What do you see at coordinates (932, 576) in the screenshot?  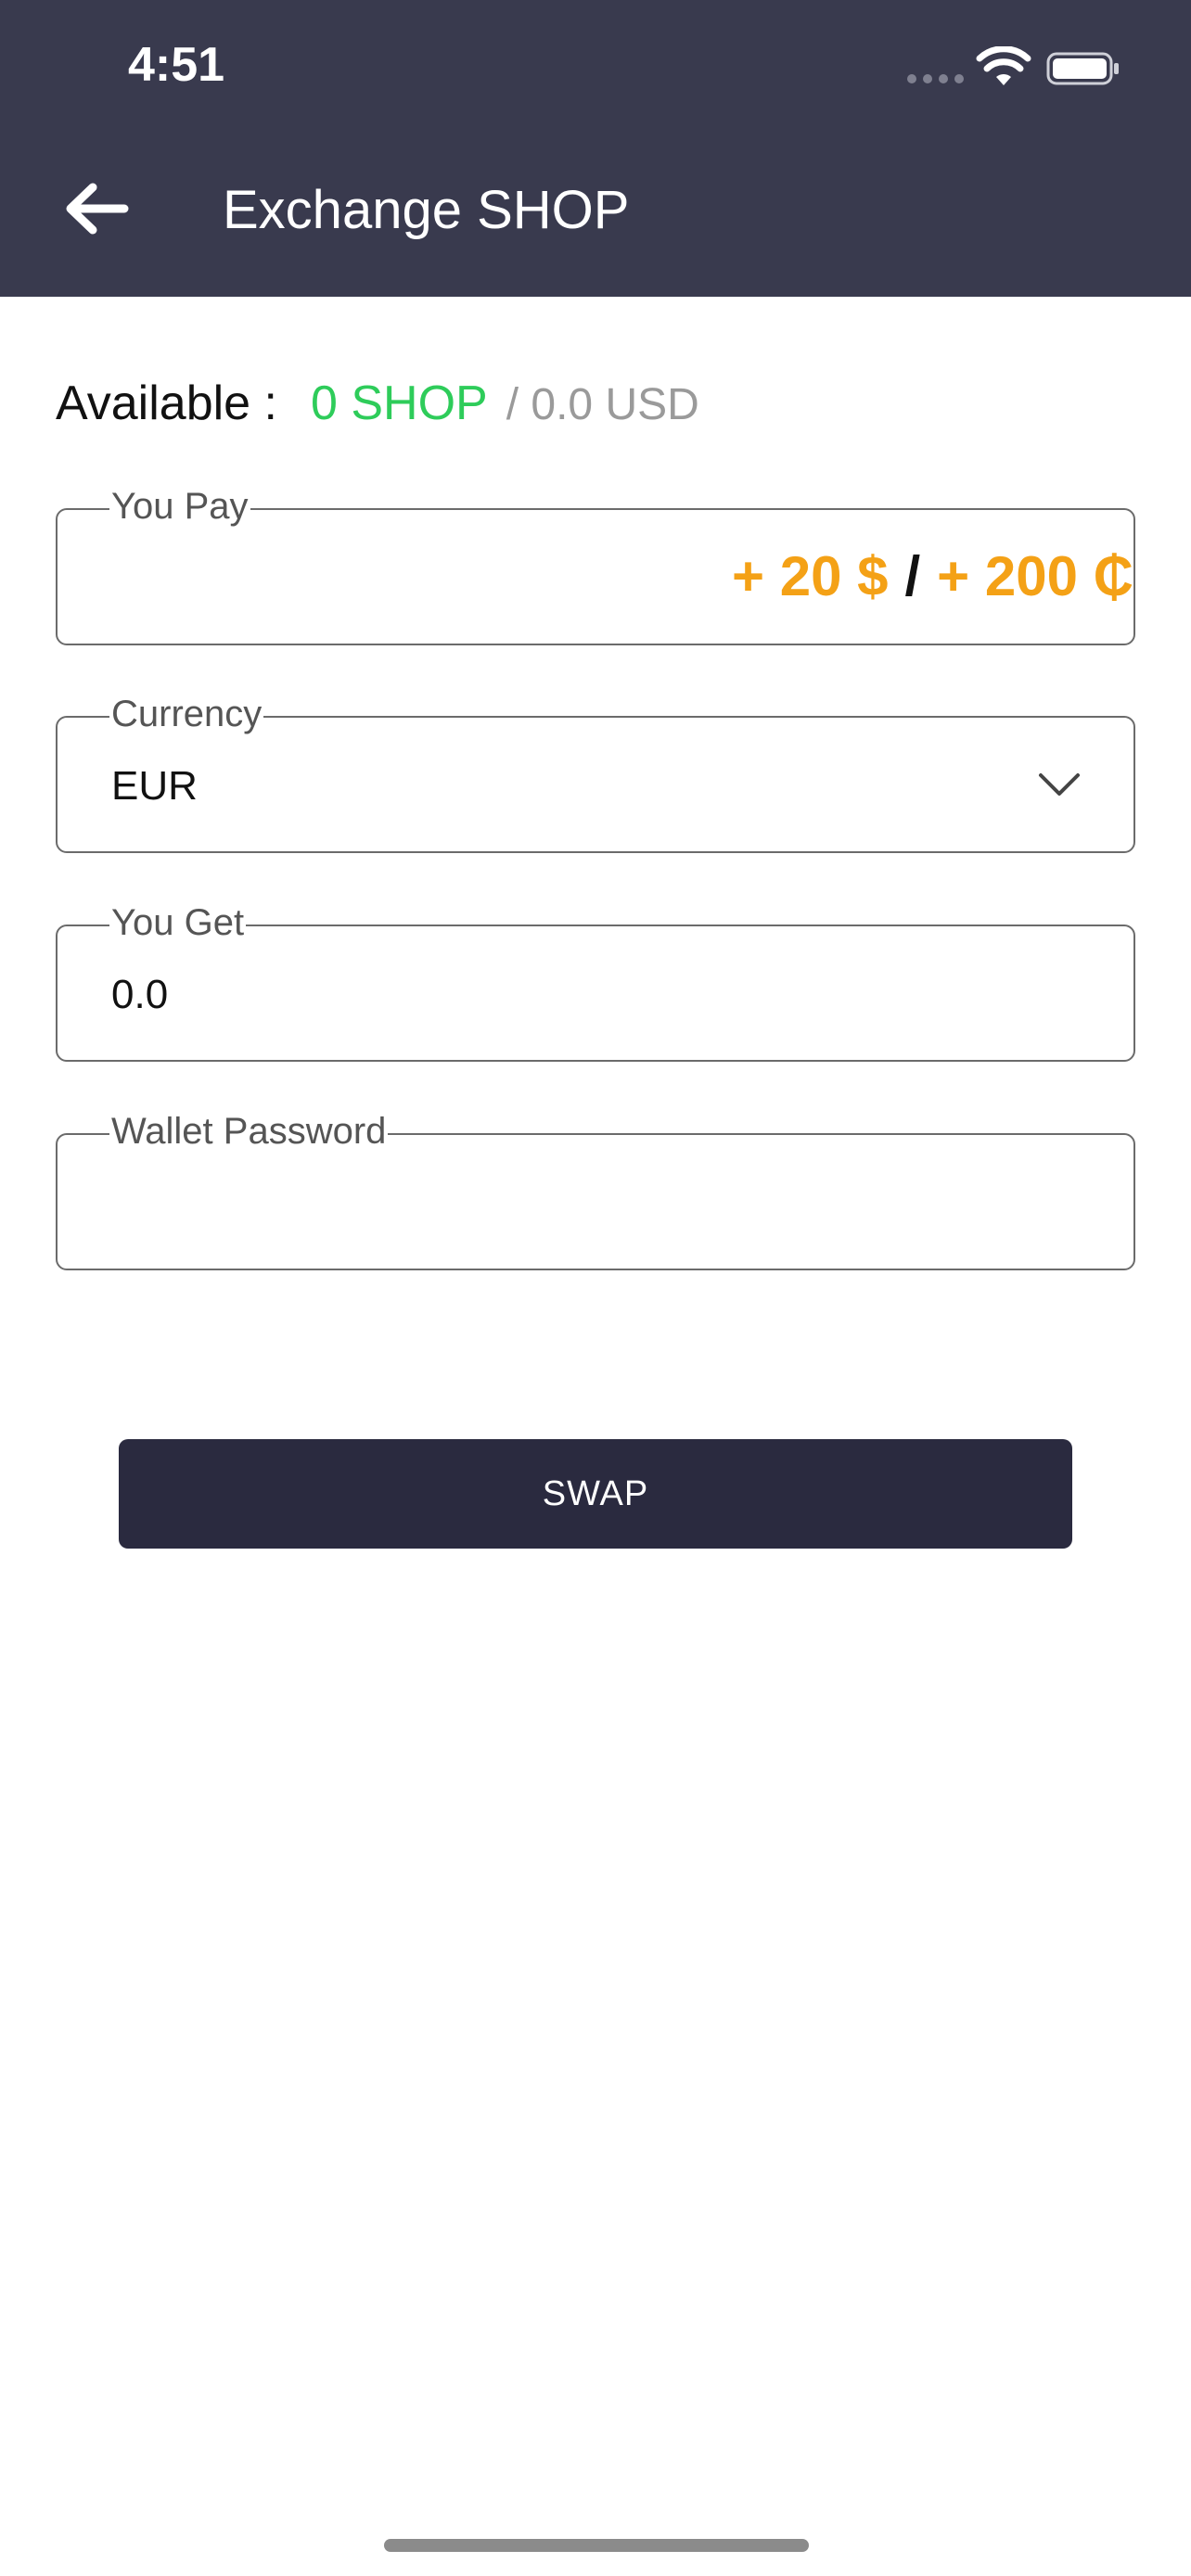 I see `pay-value: + 20 $ / + 200 ₵` at bounding box center [932, 576].